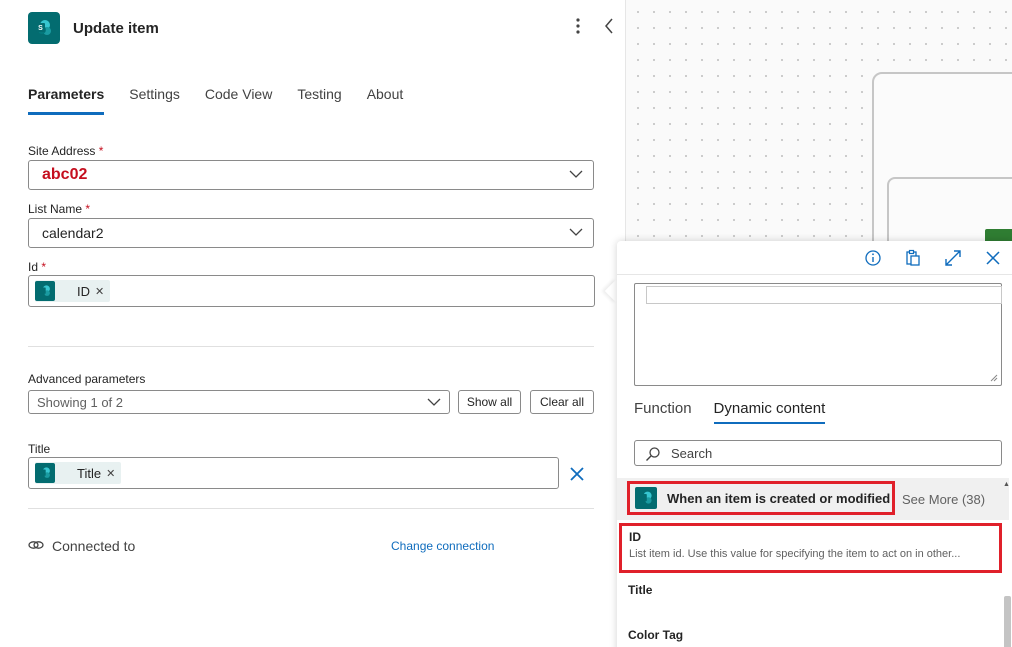 This screenshot has width=1012, height=647. Describe the element at coordinates (65, 174) in the screenshot. I see `site-address-value: abc02` at that location.